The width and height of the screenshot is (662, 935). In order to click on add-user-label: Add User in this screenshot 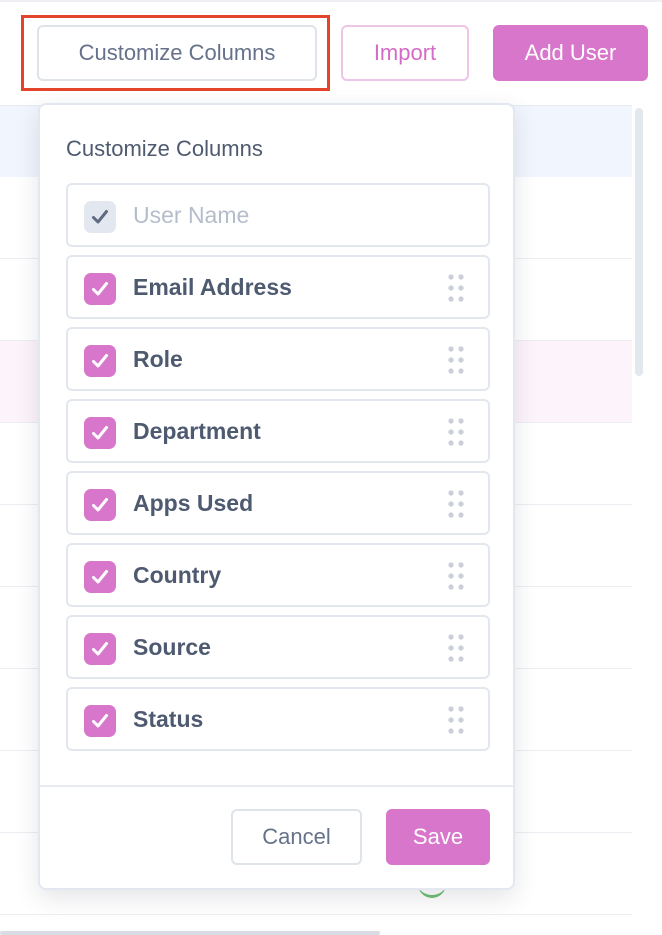, I will do `click(570, 52)`.